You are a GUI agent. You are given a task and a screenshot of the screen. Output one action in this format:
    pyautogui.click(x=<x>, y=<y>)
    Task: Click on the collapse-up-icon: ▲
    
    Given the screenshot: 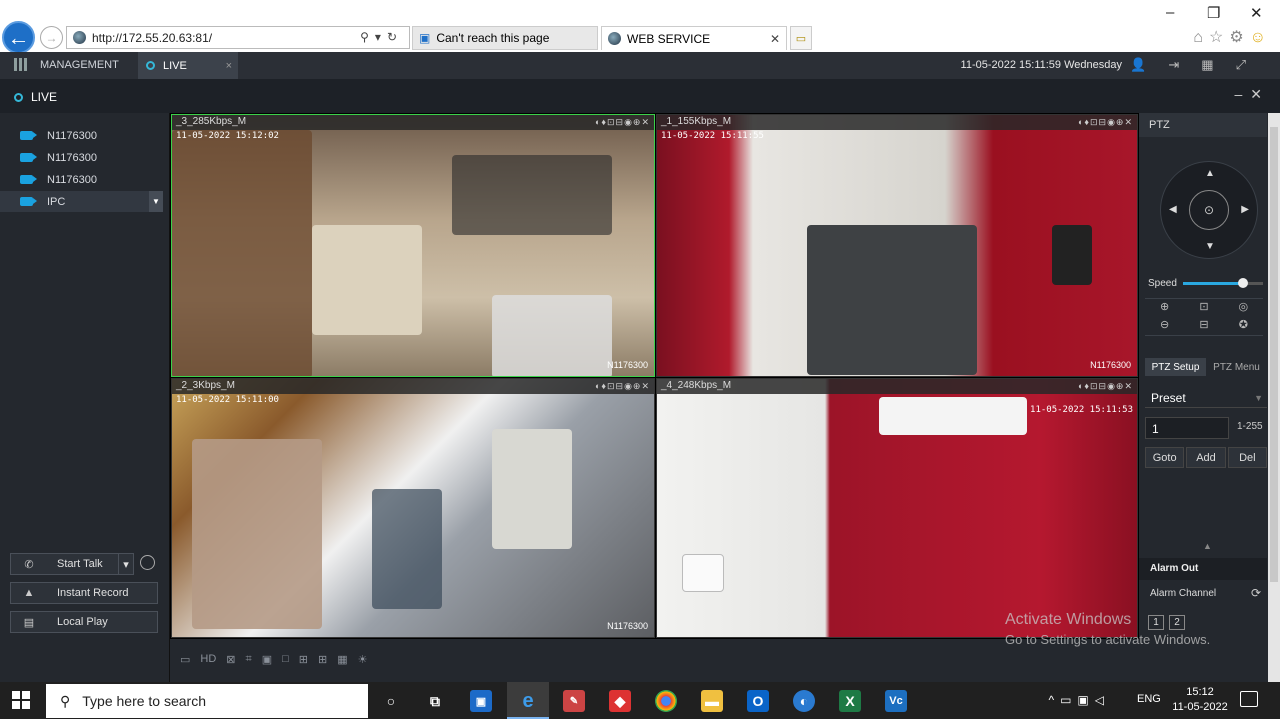 What is the action you would take?
    pyautogui.click(x=1207, y=546)
    